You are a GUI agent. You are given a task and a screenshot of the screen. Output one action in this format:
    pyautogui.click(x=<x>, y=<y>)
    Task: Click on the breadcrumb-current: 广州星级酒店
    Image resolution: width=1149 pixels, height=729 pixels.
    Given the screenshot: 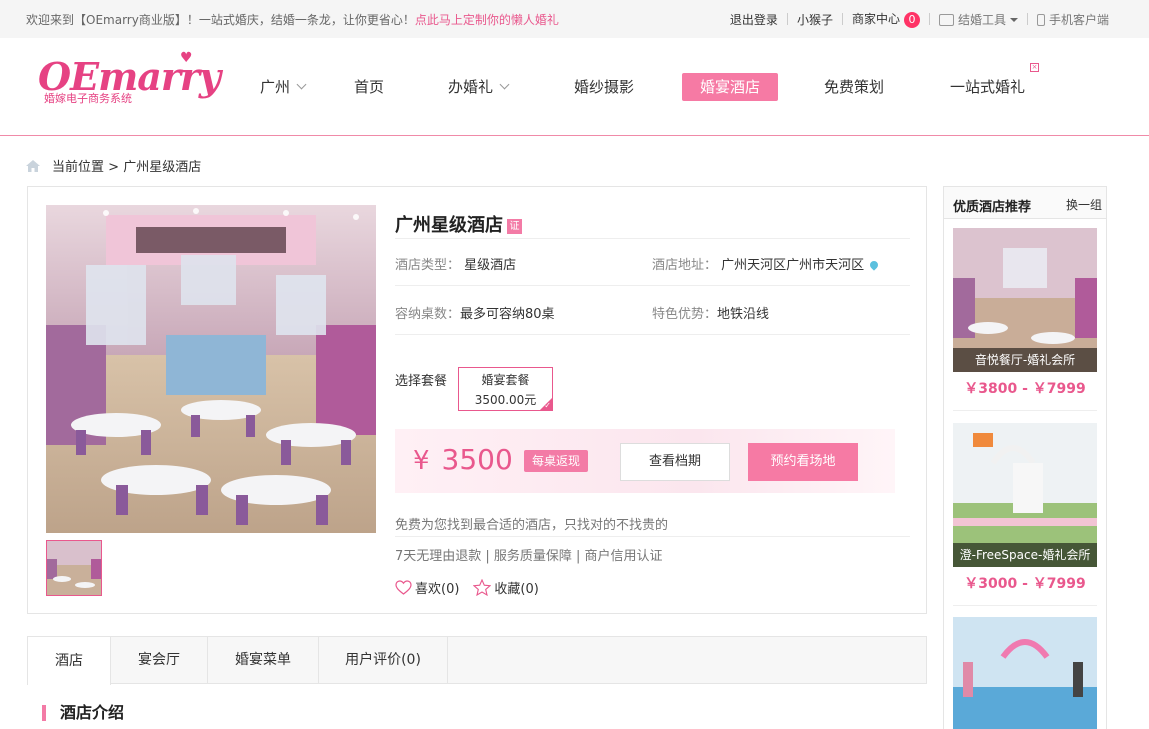 What is the action you would take?
    pyautogui.click(x=162, y=167)
    